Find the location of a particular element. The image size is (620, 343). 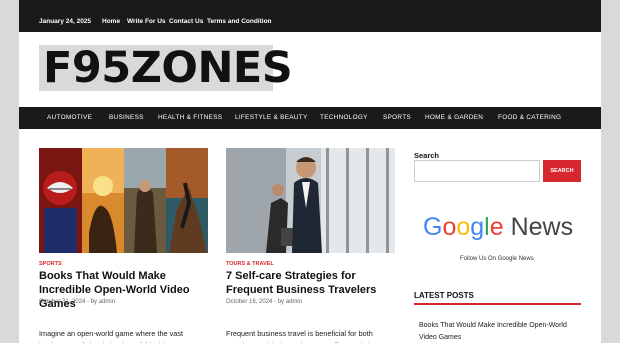

nav-business: BUSINESS is located at coordinates (126, 117).